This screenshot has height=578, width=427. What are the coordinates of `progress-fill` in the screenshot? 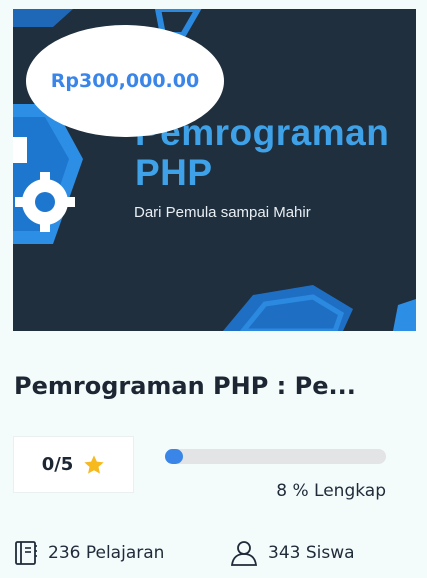 It's located at (174, 456).